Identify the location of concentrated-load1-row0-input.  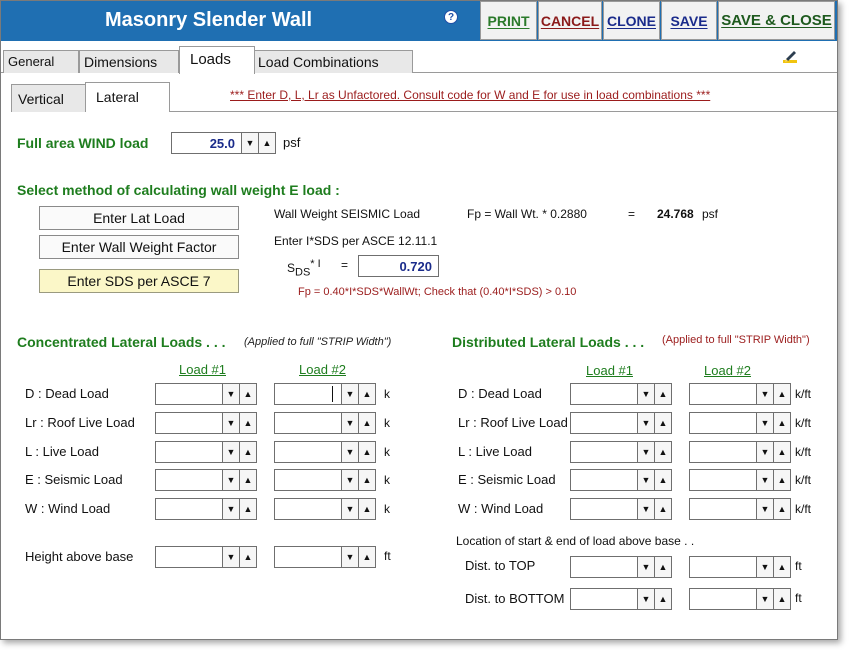
(189, 394).